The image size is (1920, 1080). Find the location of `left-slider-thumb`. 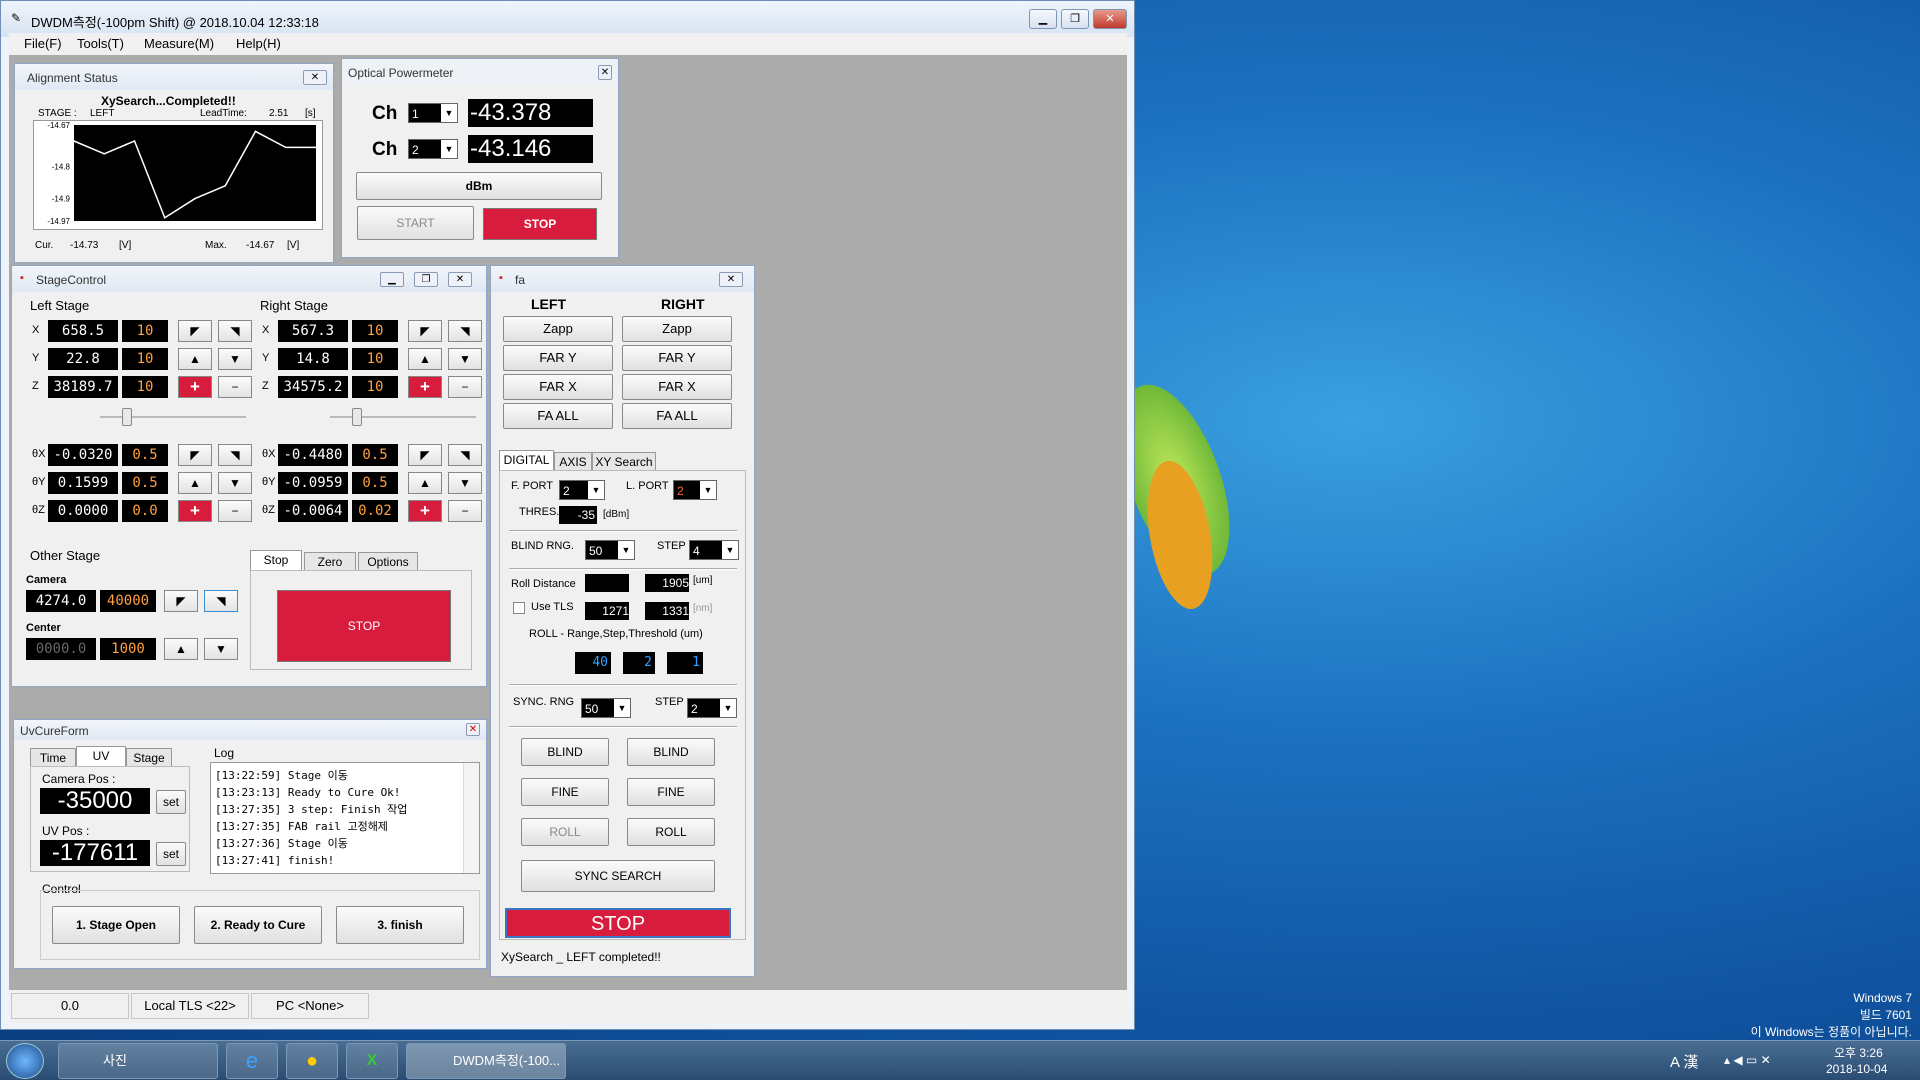

left-slider-thumb is located at coordinates (127, 417).